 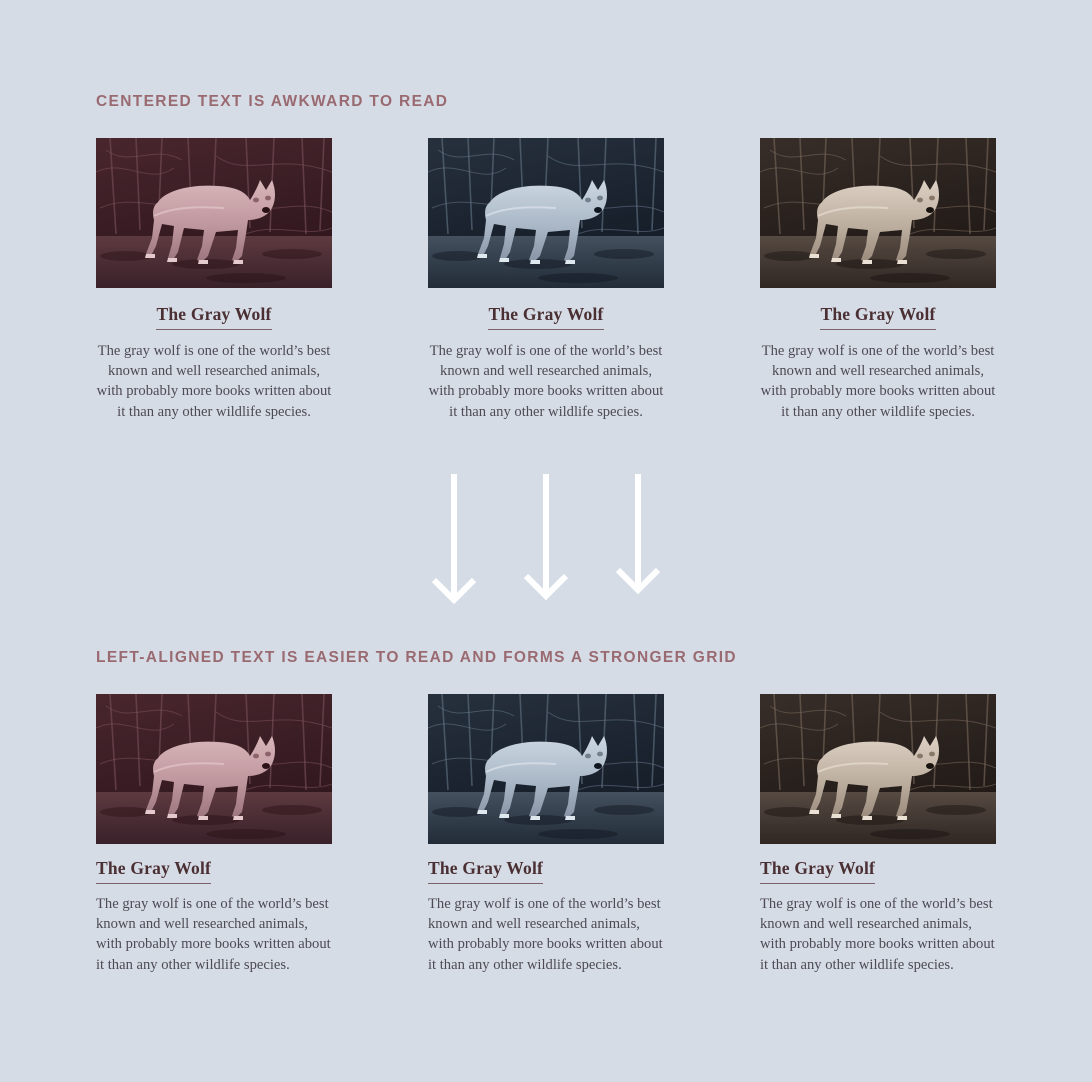 What do you see at coordinates (546, 538) in the screenshot?
I see `arrow-group` at bounding box center [546, 538].